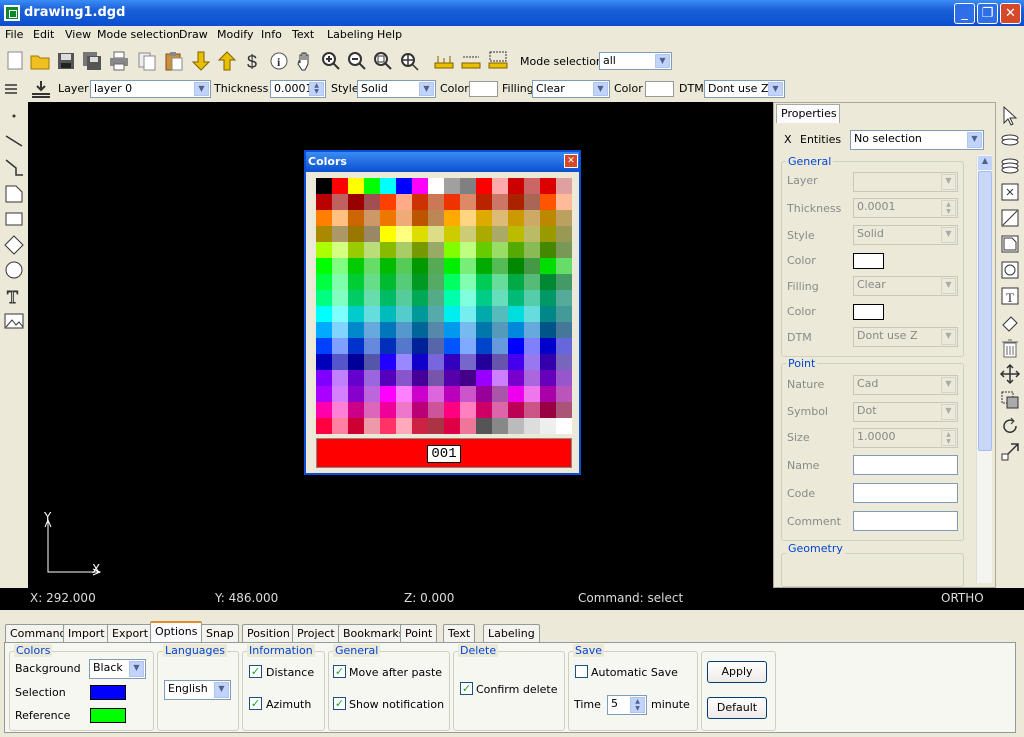 The image size is (1024, 737). What do you see at coordinates (15, 61) in the screenshot?
I see `new-icon` at bounding box center [15, 61].